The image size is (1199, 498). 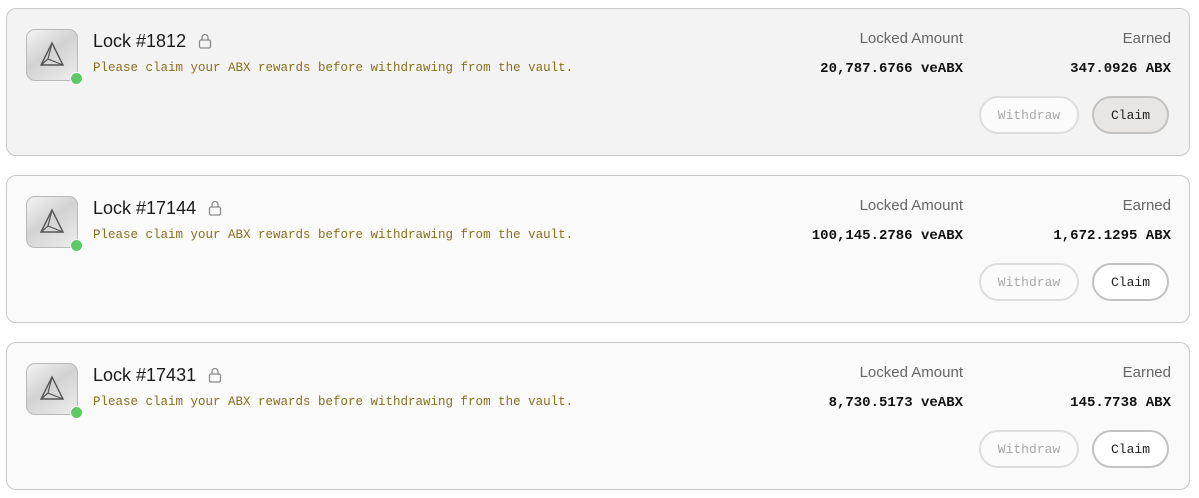 I want to click on lock-title-row: Lock #17144, so click(x=157, y=208).